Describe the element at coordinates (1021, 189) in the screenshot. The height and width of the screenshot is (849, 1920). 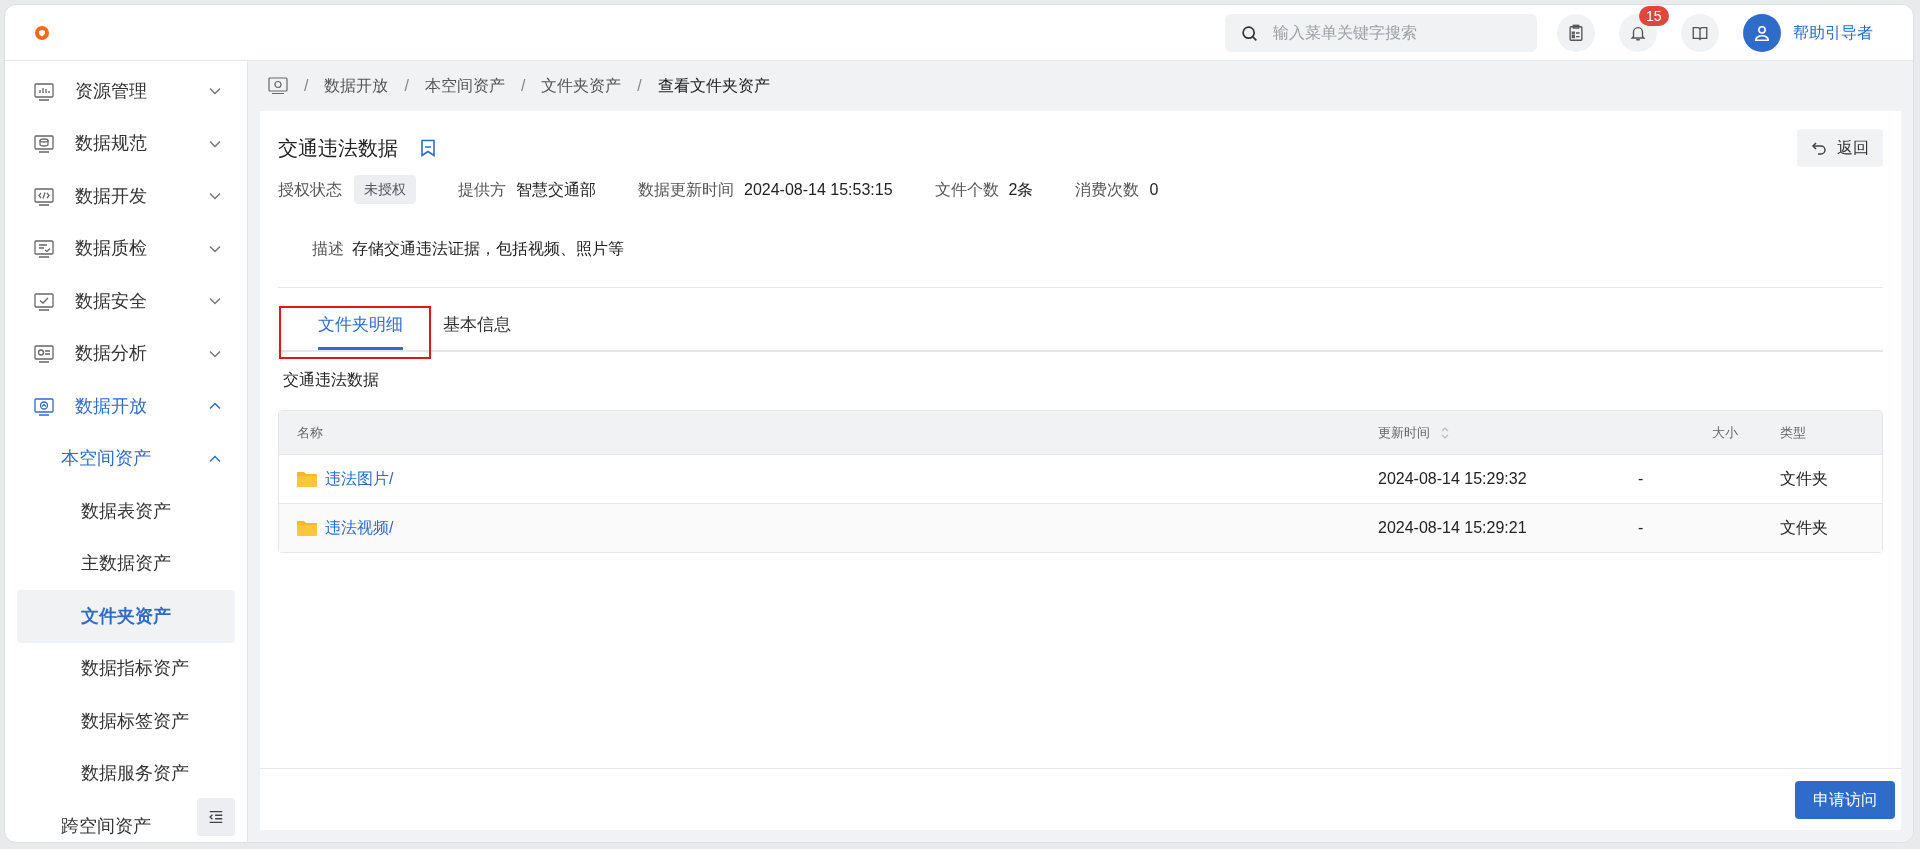
I see `meta-value: 2条` at that location.